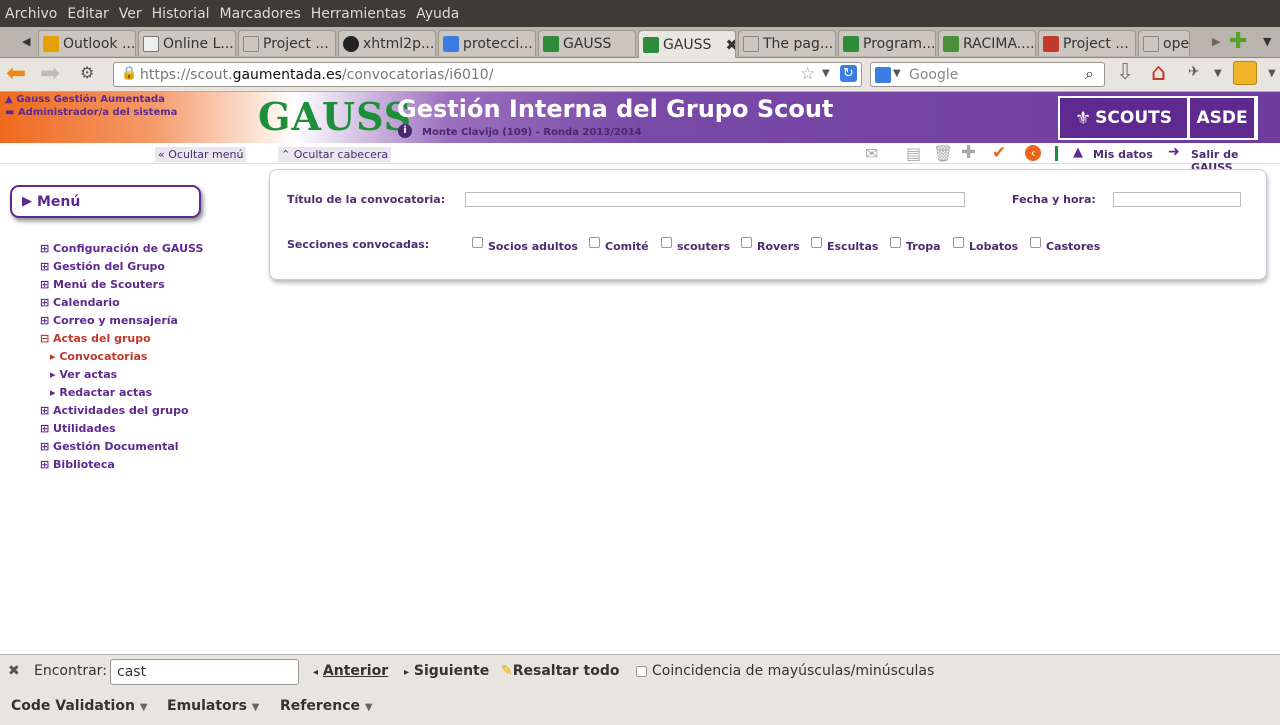  Describe the element at coordinates (204, 672) in the screenshot. I see `find-input: cast` at that location.